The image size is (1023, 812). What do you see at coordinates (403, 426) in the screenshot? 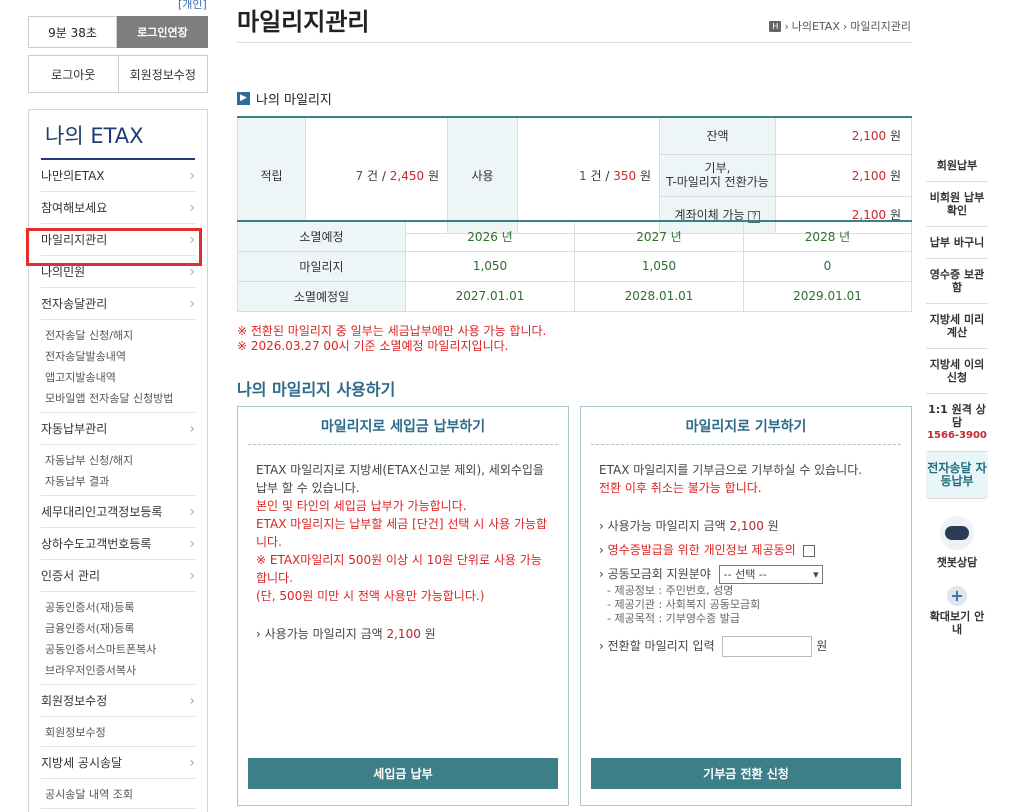
I see `tax-payment-title: 마일리지로 세입금 납부하기` at bounding box center [403, 426].